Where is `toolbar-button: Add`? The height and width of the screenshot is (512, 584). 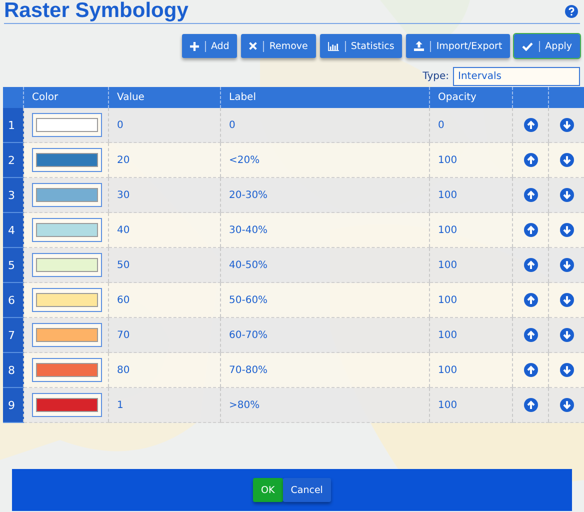 toolbar-button: Add is located at coordinates (210, 46).